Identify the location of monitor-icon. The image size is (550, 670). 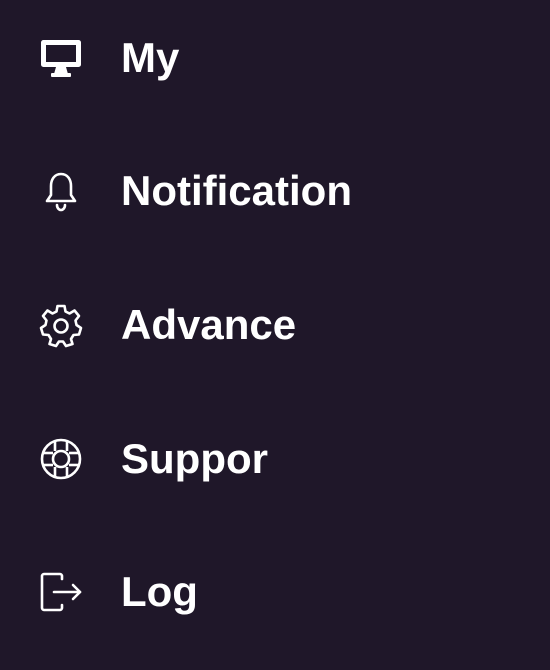
(61, 58).